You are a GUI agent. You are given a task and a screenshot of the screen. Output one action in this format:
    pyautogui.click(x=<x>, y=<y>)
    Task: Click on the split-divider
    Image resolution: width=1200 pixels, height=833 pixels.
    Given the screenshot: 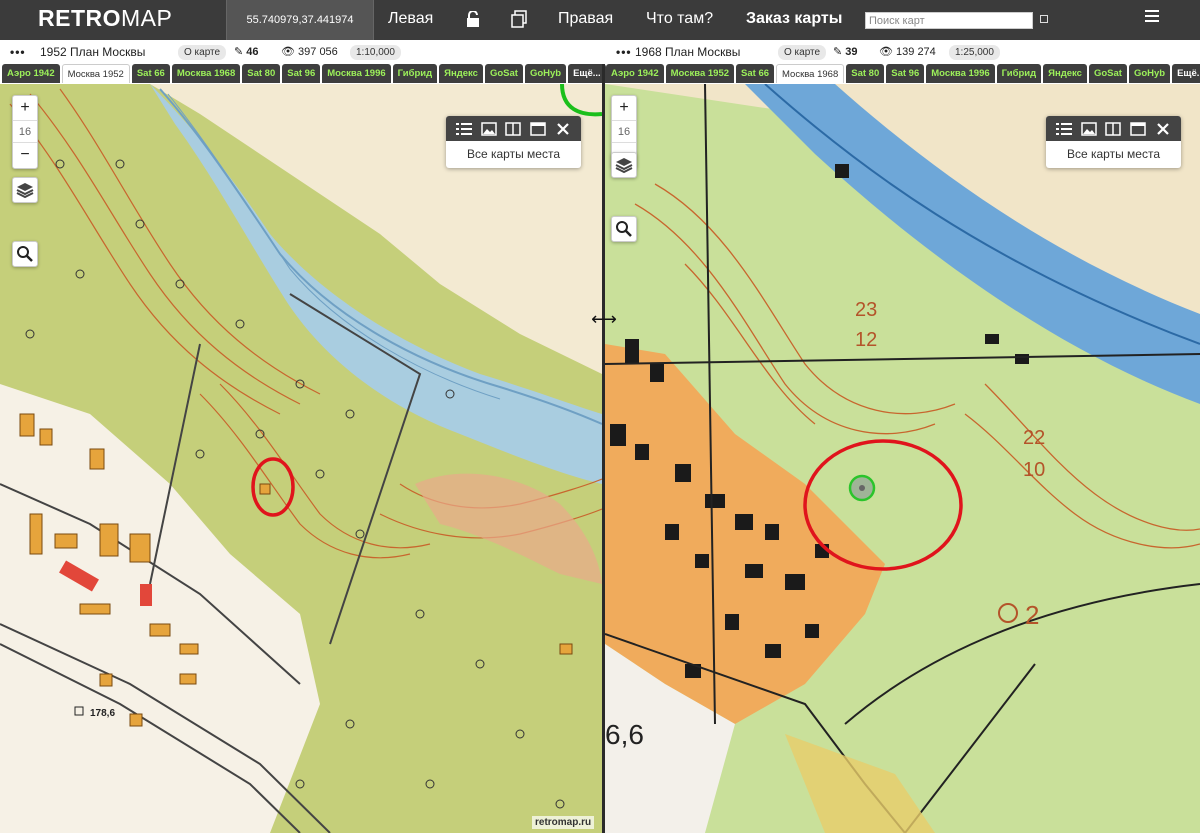 What is the action you would take?
    pyautogui.click(x=603, y=448)
    